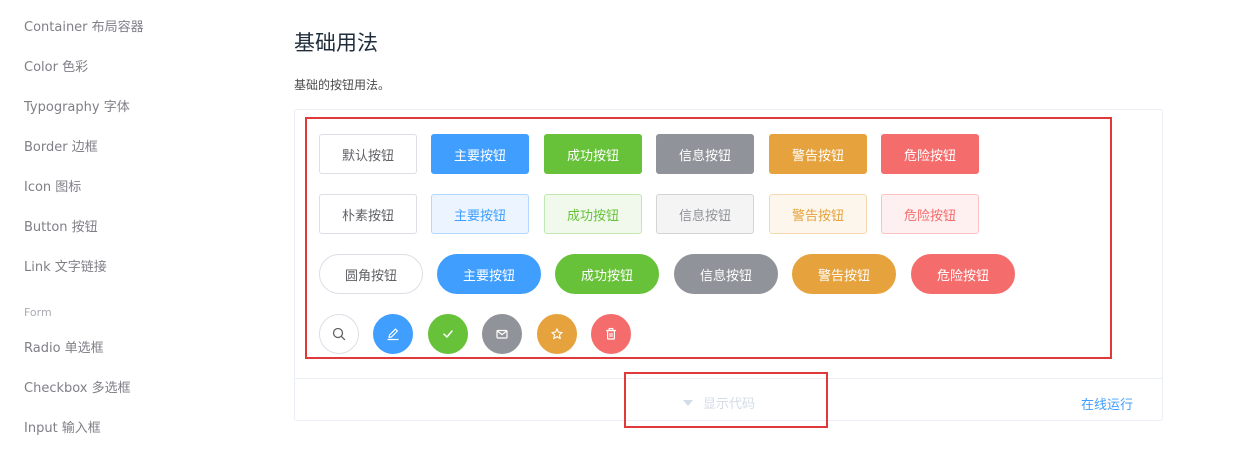  I want to click on sidebar-item-button: Button 按钮, so click(61, 225).